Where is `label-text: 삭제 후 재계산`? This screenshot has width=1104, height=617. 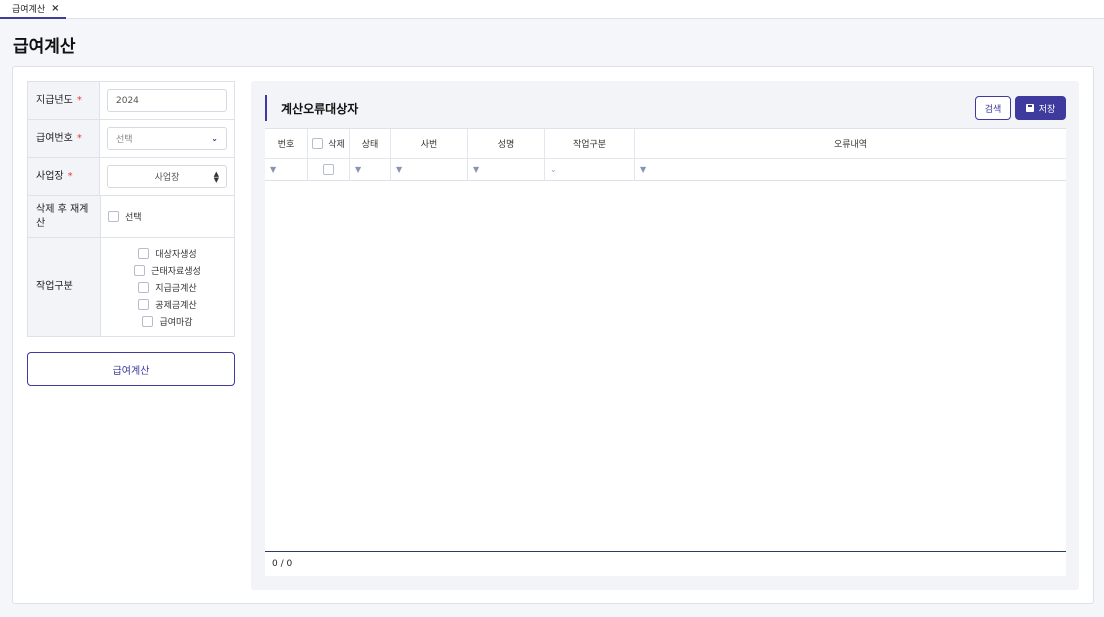 label-text: 삭제 후 재계산 is located at coordinates (62, 216).